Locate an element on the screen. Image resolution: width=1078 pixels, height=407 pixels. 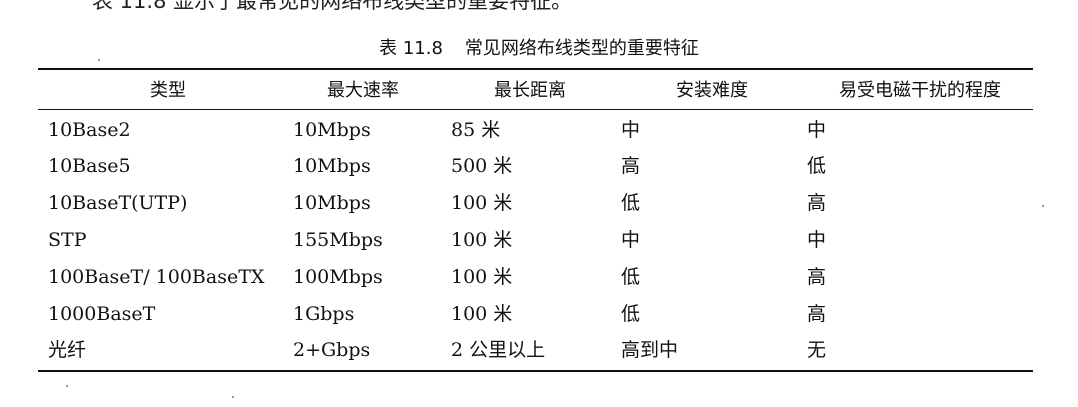
cell-type: 100BaseT/ 100BaseTX is located at coordinates (156, 277).